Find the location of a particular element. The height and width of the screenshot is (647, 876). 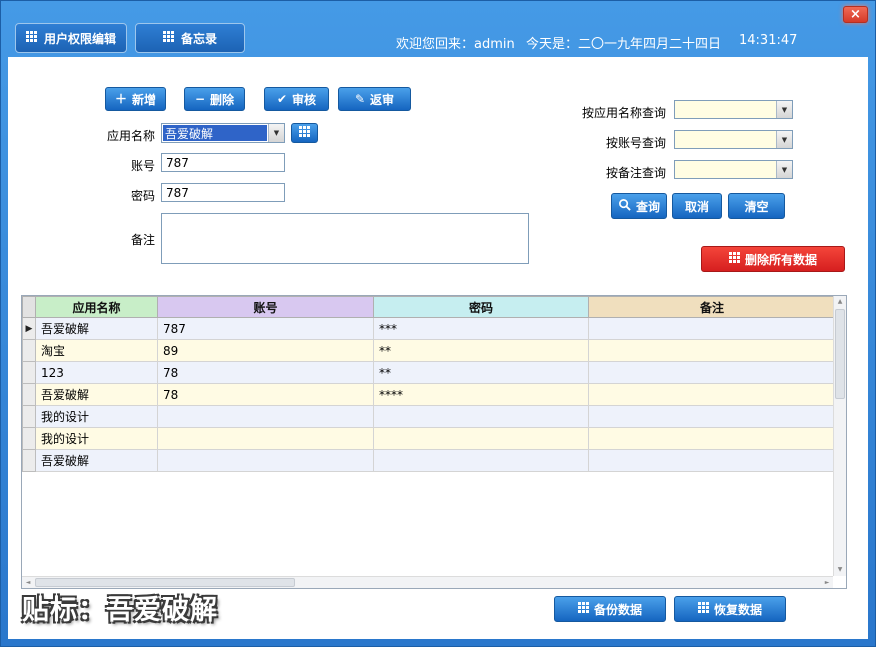

delete-button: − 删除 is located at coordinates (214, 99).